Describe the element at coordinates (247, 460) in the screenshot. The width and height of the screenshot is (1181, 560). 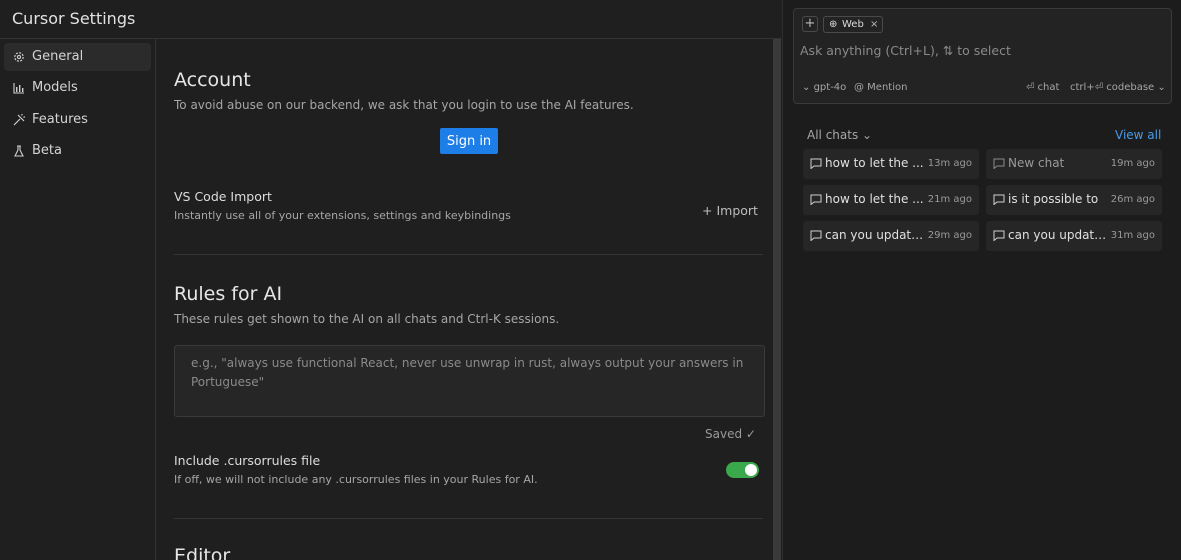
I see `cursorrules-title: Include .cursorrules file` at that location.